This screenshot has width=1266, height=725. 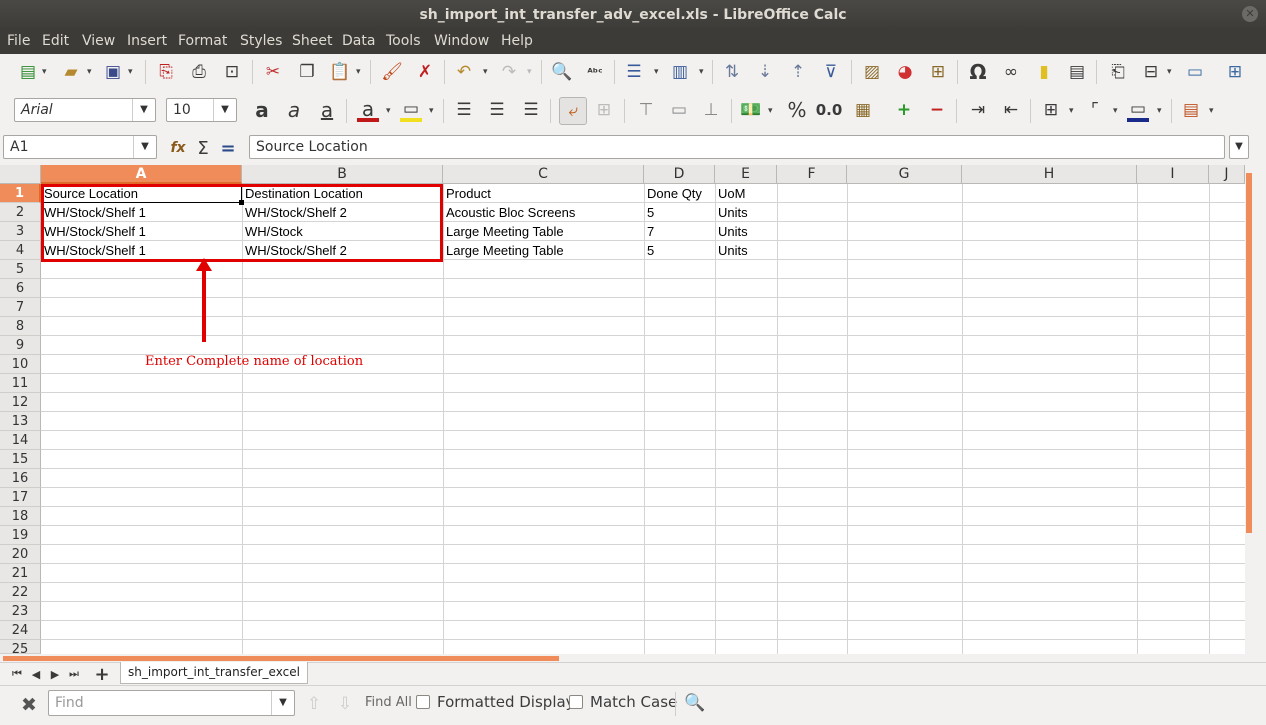 I want to click on cell-c1: Product, so click(x=542, y=193).